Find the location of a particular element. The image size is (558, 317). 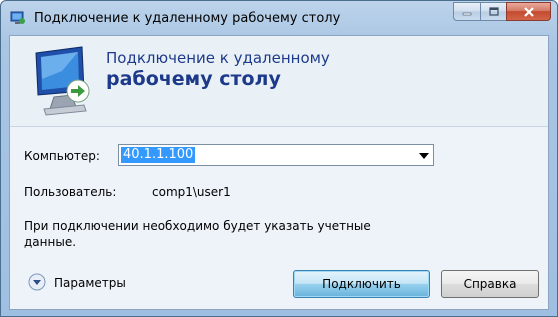

help-button: Справка is located at coordinates (490, 284).